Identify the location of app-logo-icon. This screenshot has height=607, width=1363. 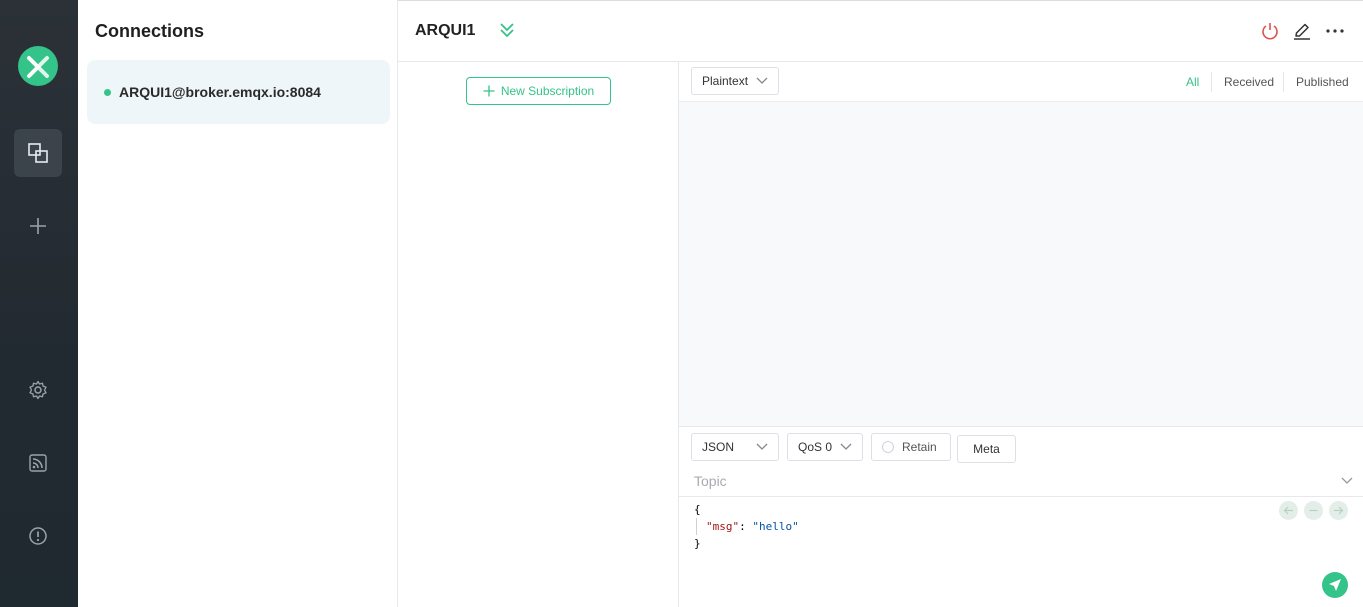
(38, 66).